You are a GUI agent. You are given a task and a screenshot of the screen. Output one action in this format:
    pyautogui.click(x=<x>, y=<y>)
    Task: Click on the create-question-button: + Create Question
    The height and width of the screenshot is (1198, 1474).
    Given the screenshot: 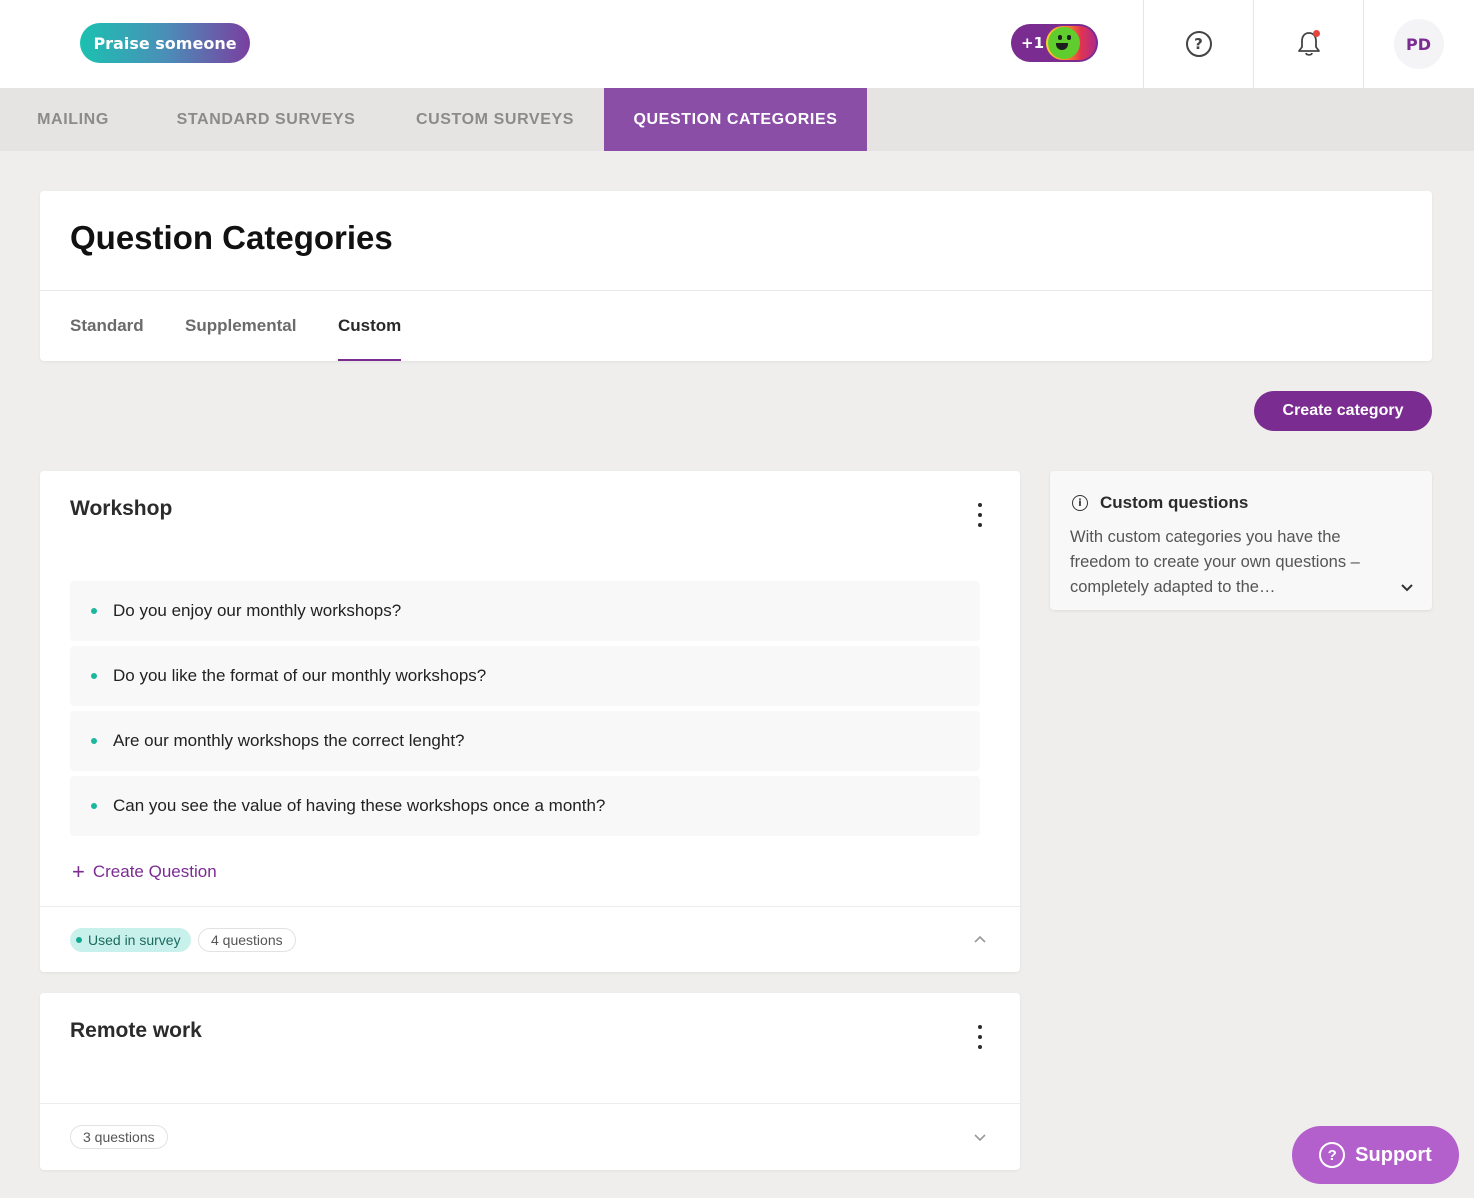 What is the action you would take?
    pyautogui.click(x=144, y=872)
    